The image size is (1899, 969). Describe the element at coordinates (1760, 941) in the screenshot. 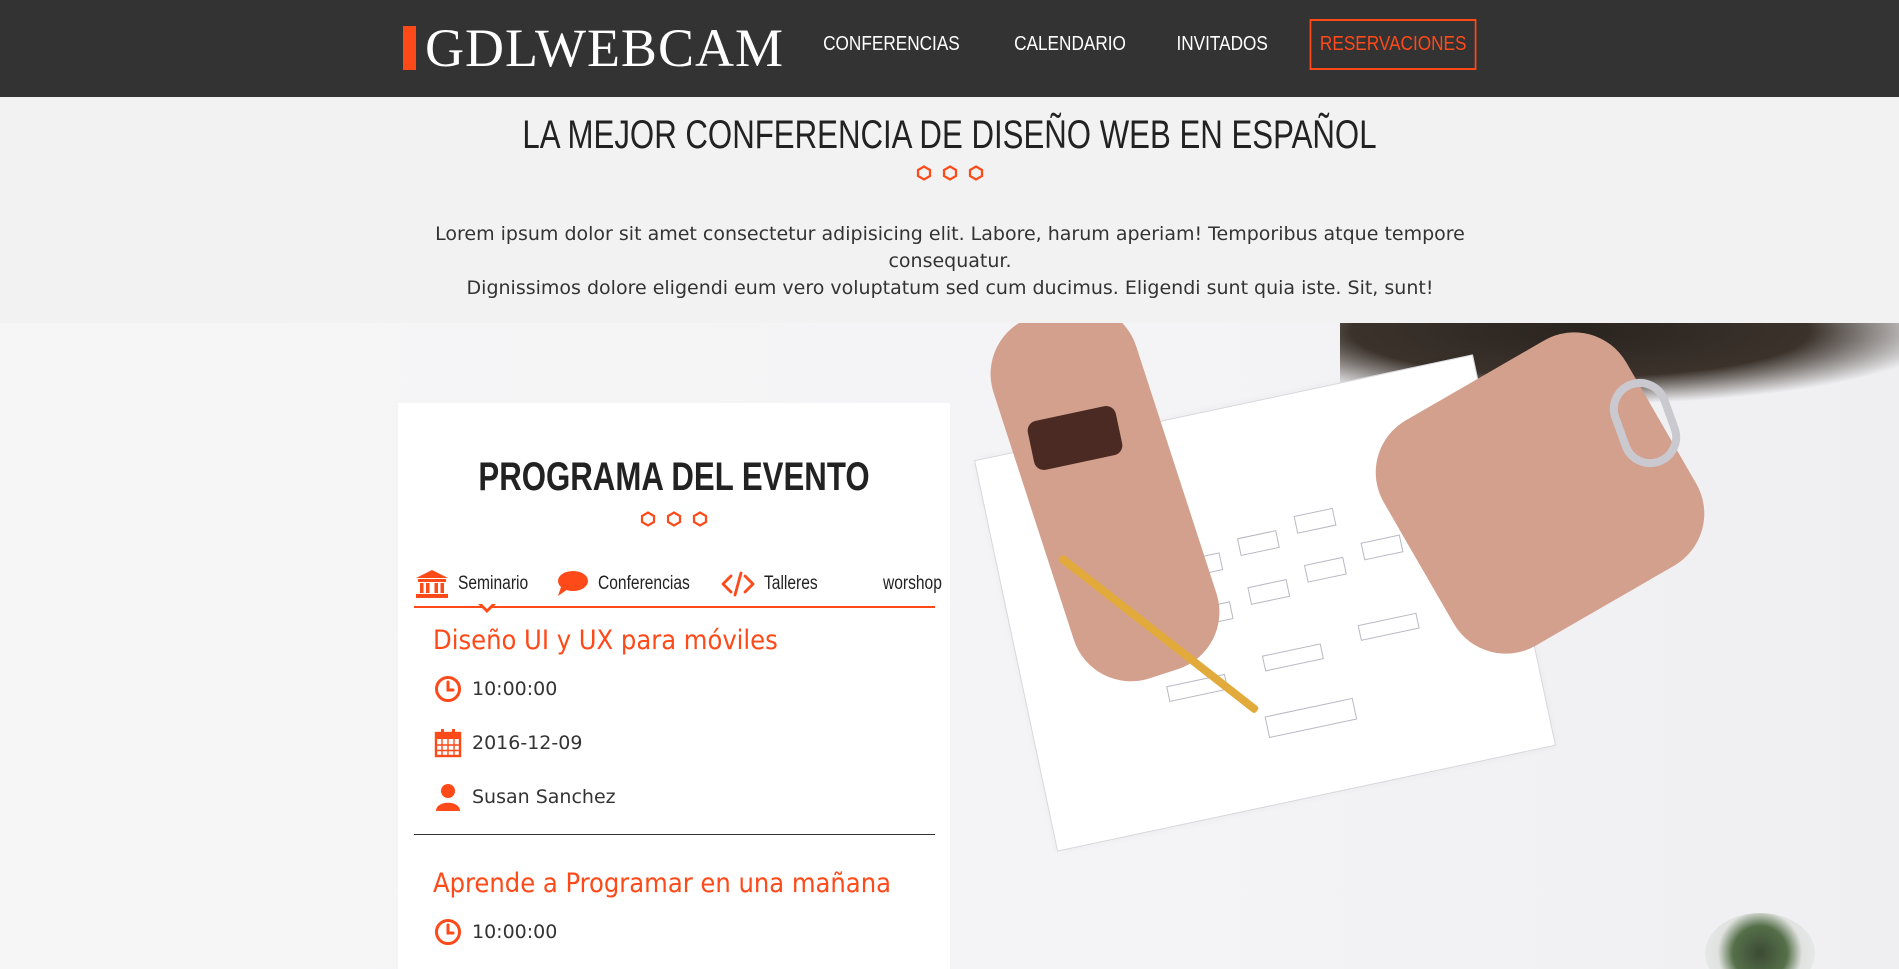

I see `photo-plant` at that location.